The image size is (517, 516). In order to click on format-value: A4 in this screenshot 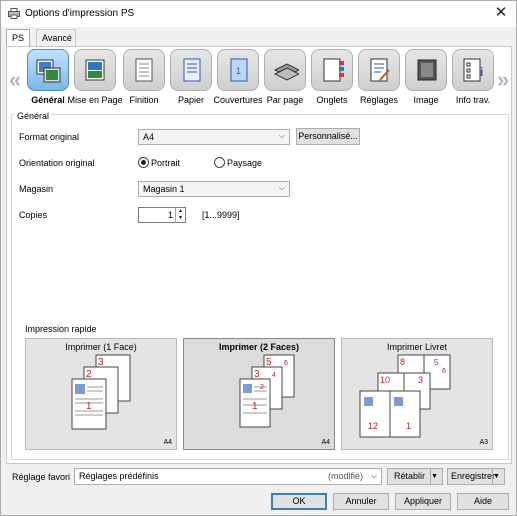, I will do `click(149, 137)`.